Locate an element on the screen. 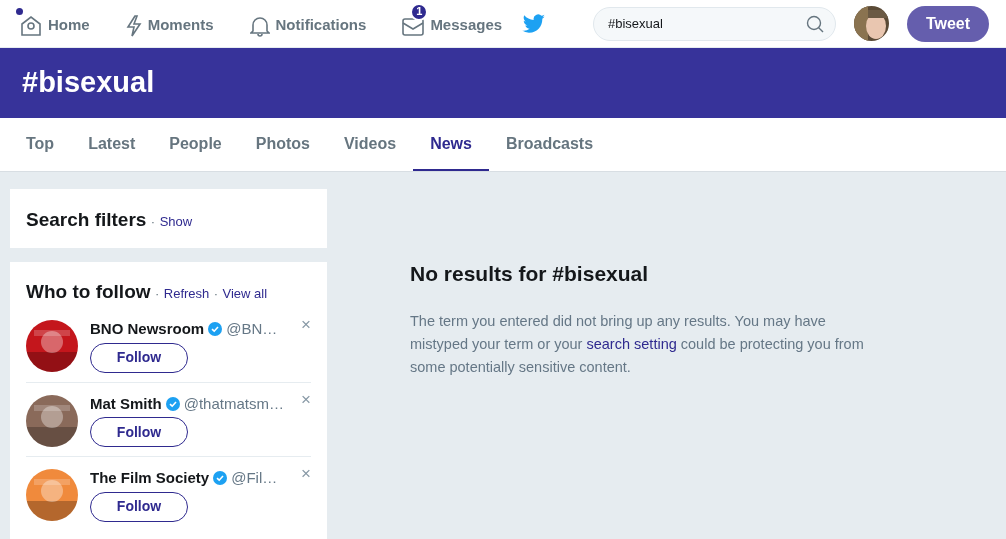 This screenshot has height=539, width=1006. panel-link: Refresh is located at coordinates (186, 293).